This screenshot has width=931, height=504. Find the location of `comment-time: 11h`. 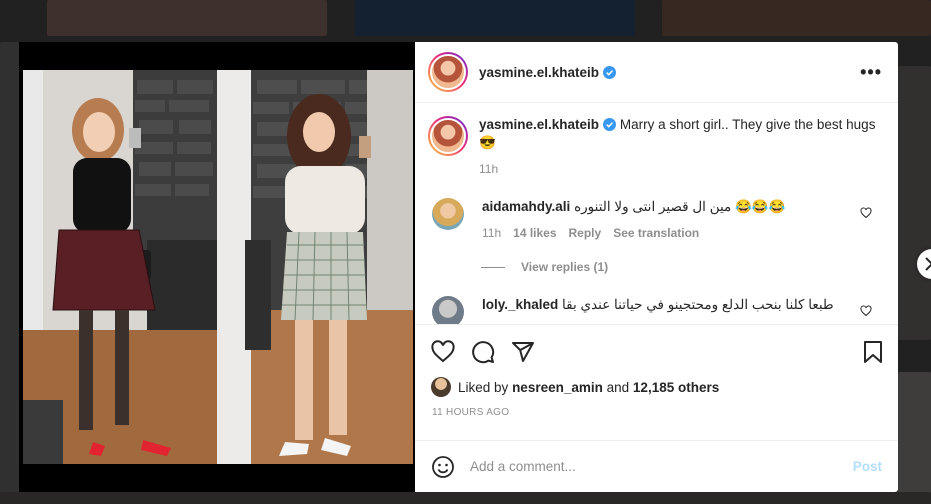

comment-time: 11h is located at coordinates (491, 233).